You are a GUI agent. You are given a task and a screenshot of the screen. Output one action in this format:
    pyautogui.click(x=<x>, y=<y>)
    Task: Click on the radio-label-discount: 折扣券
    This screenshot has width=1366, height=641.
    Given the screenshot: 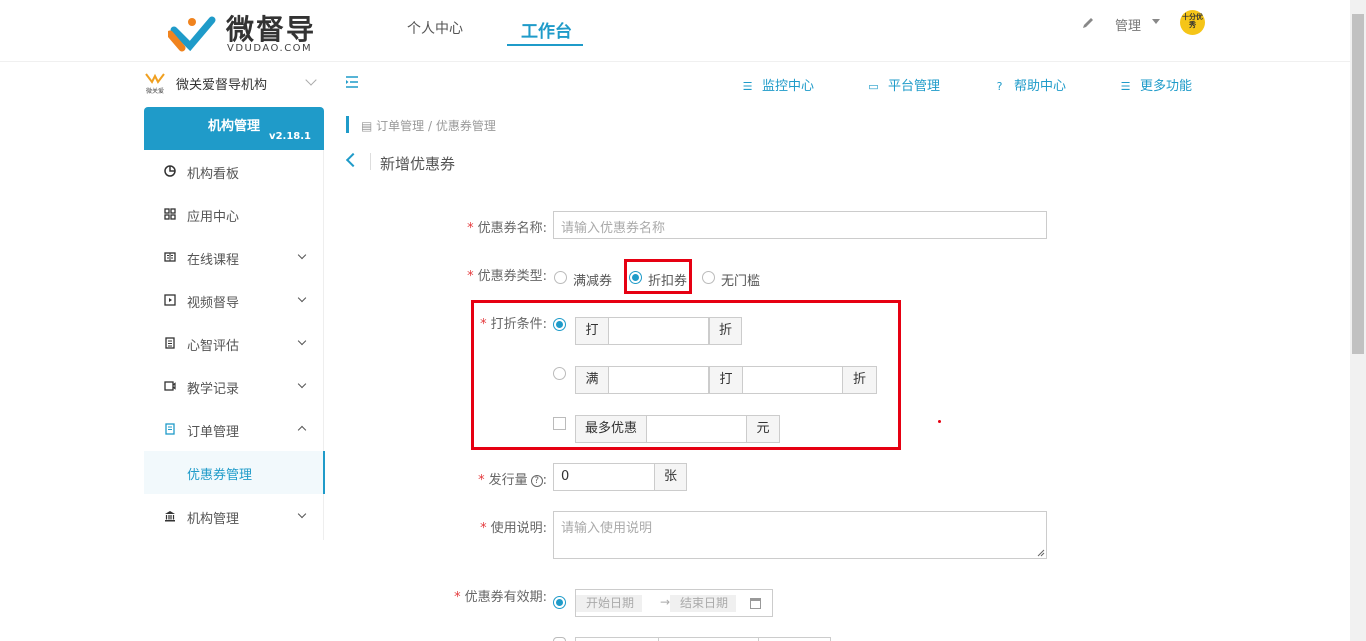 What is the action you would take?
    pyautogui.click(x=667, y=279)
    